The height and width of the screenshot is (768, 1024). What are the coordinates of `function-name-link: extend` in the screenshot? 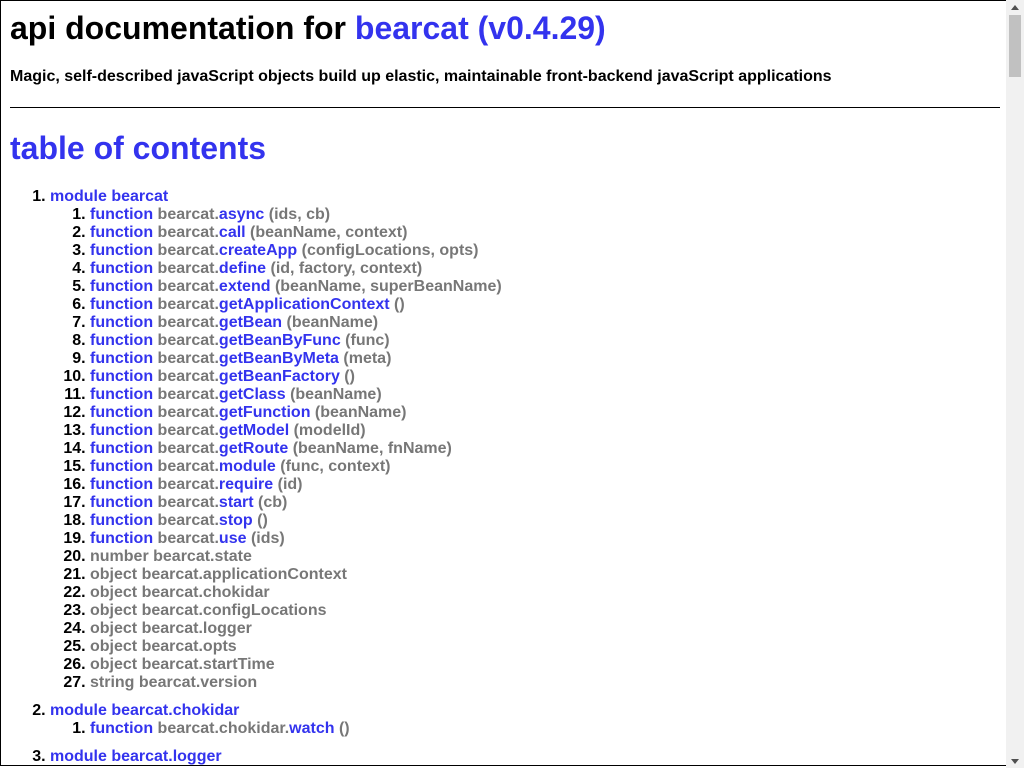 It's located at (245, 286).